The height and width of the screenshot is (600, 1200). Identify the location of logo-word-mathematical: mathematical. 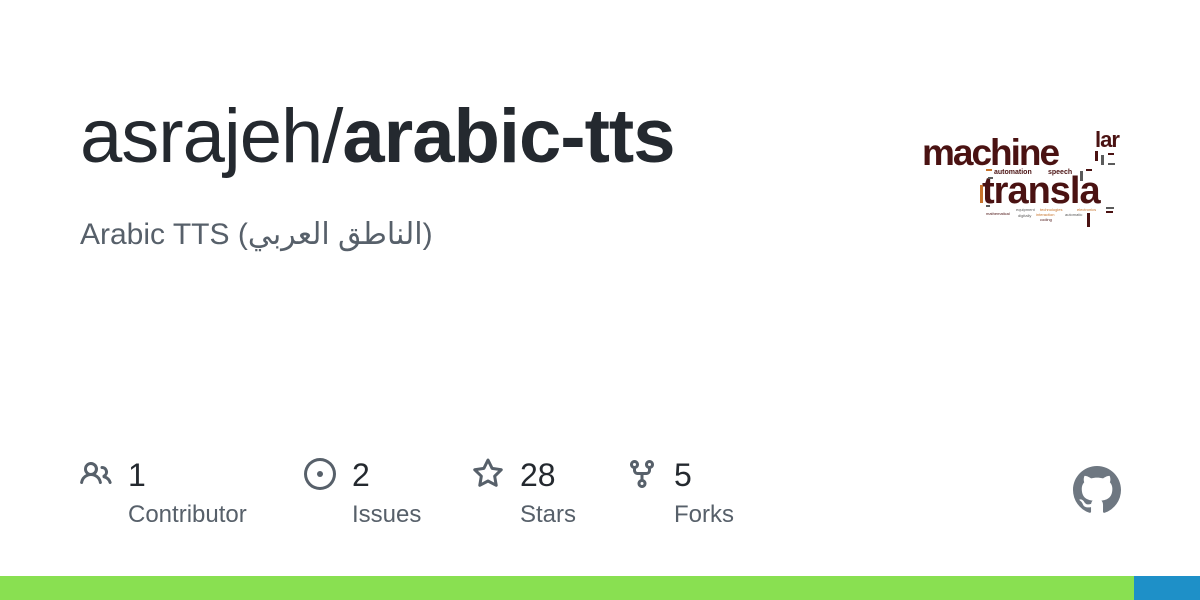
(998, 213).